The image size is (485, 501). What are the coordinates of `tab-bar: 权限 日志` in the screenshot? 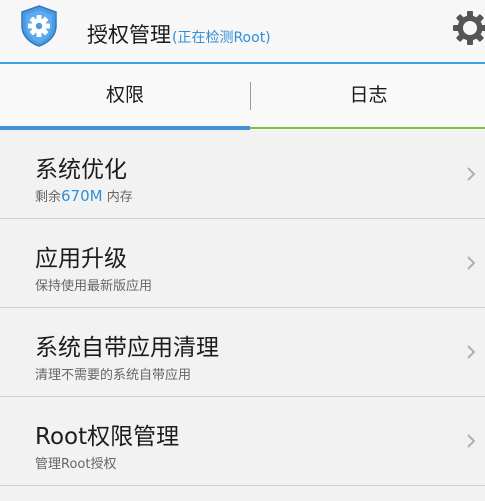 It's located at (242, 97).